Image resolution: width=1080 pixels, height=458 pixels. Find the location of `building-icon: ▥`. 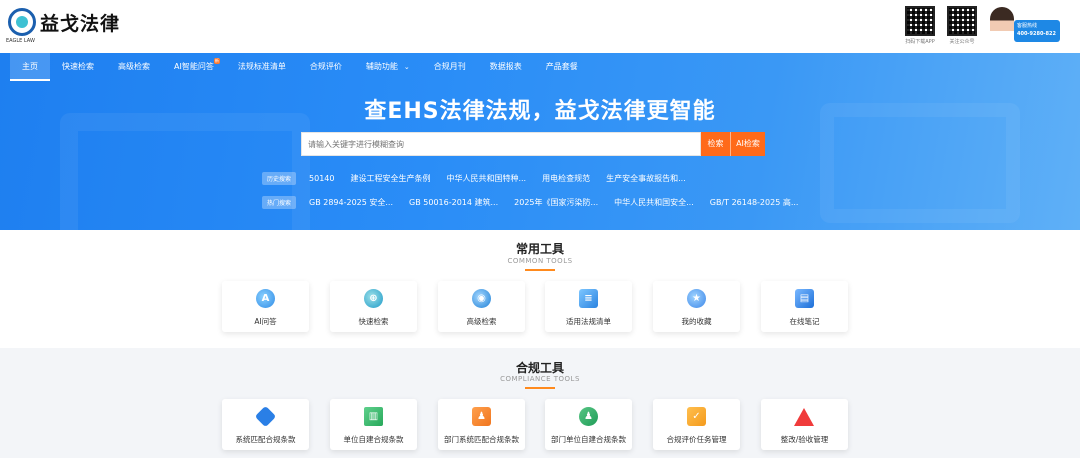

building-icon: ▥ is located at coordinates (373, 416).